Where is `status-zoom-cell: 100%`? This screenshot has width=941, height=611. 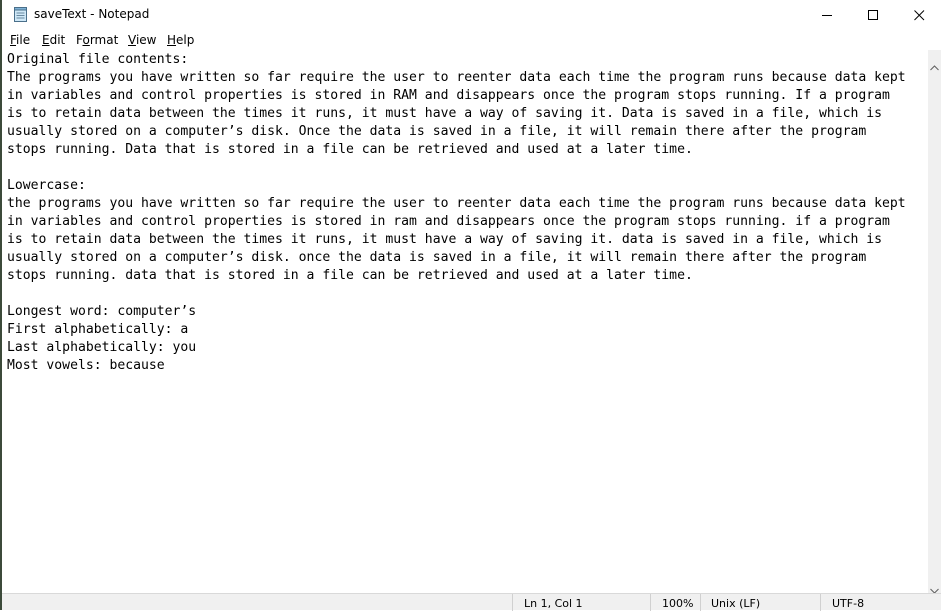
status-zoom-cell: 100% is located at coordinates (675, 602).